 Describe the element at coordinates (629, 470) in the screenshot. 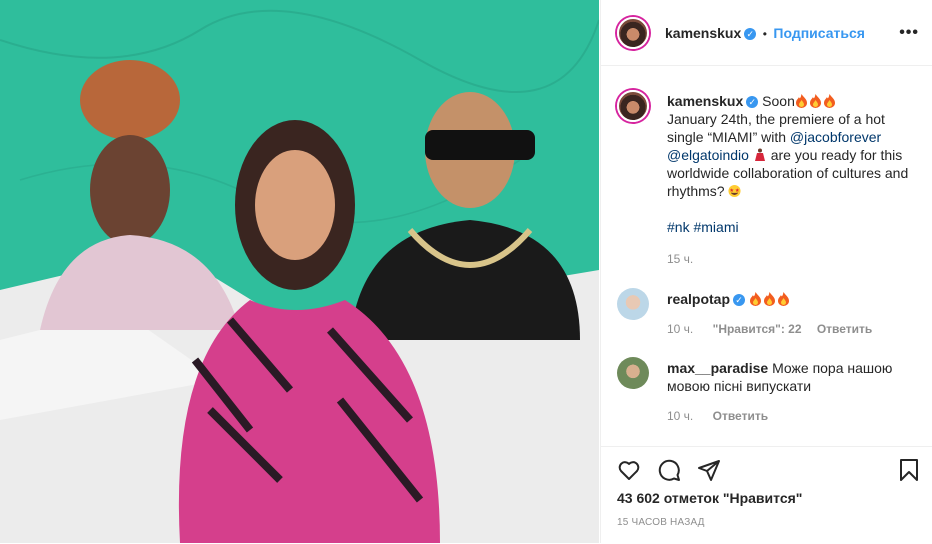

I see `heart-icon` at that location.